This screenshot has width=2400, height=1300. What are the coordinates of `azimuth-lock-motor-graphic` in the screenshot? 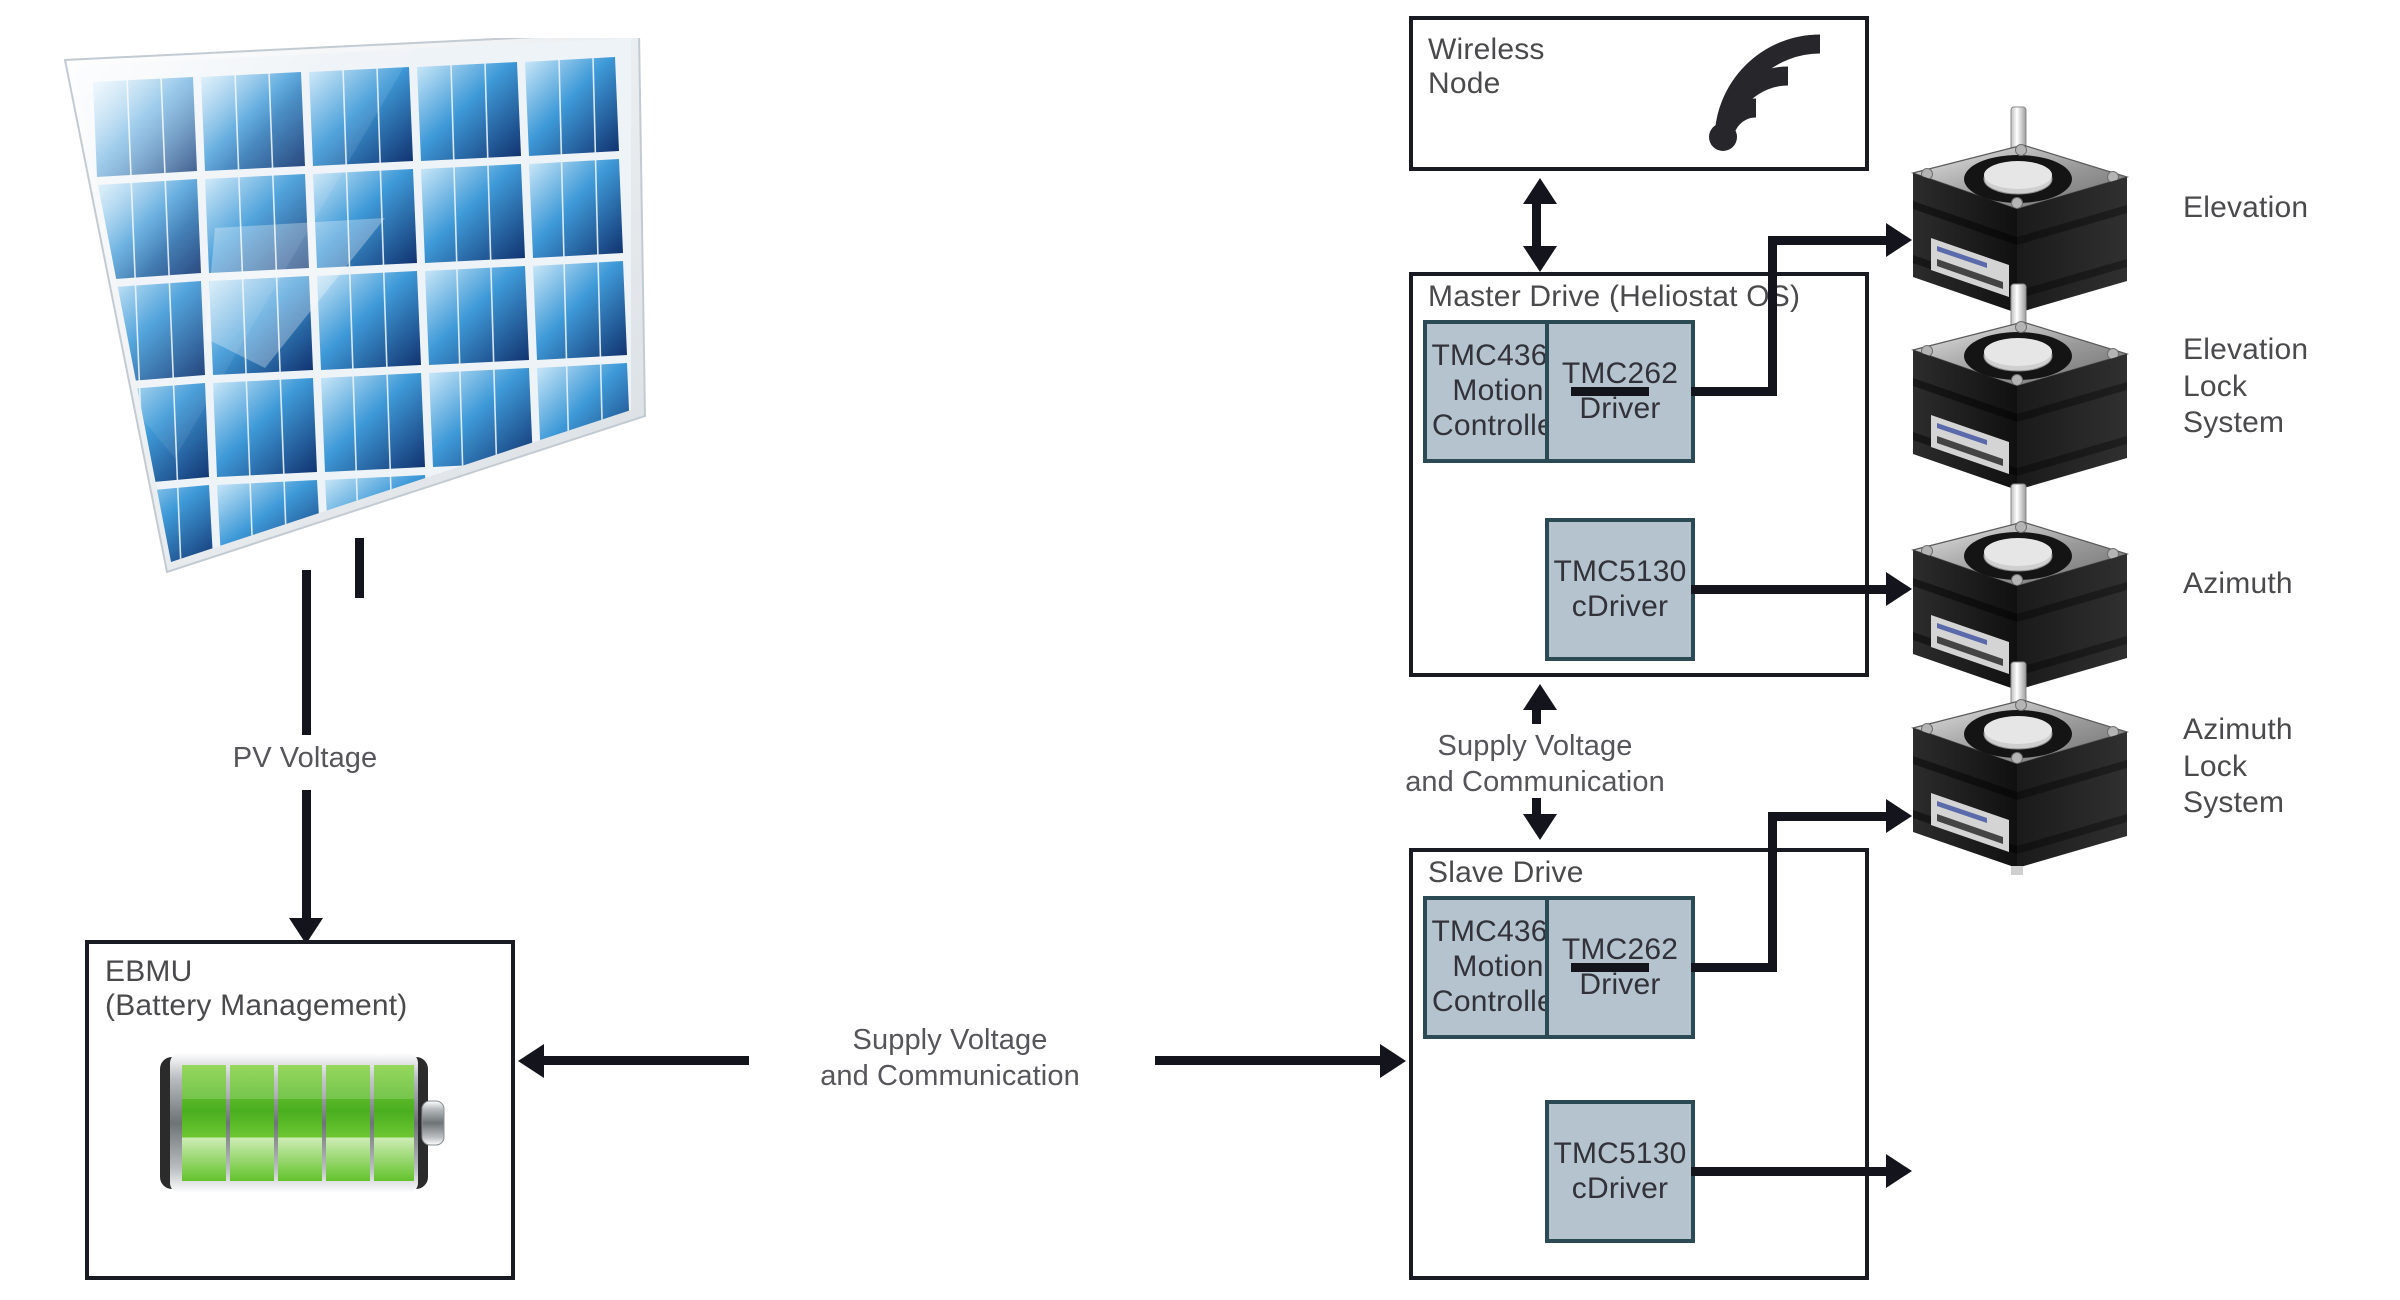 It's located at (2020, 767).